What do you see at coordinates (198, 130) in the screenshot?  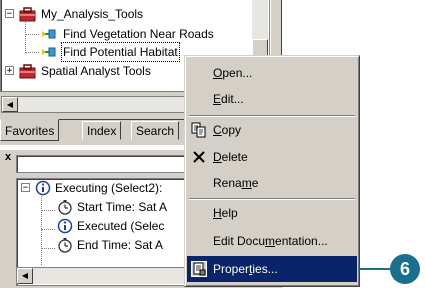 I see `copy-icon` at bounding box center [198, 130].